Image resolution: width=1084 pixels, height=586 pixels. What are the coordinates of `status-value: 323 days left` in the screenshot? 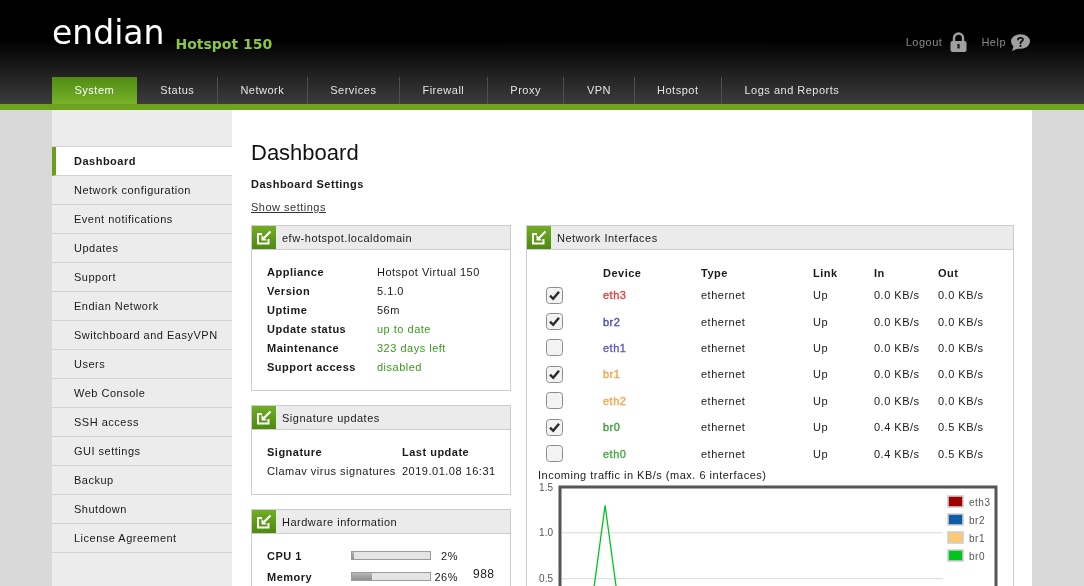 It's located at (412, 348).